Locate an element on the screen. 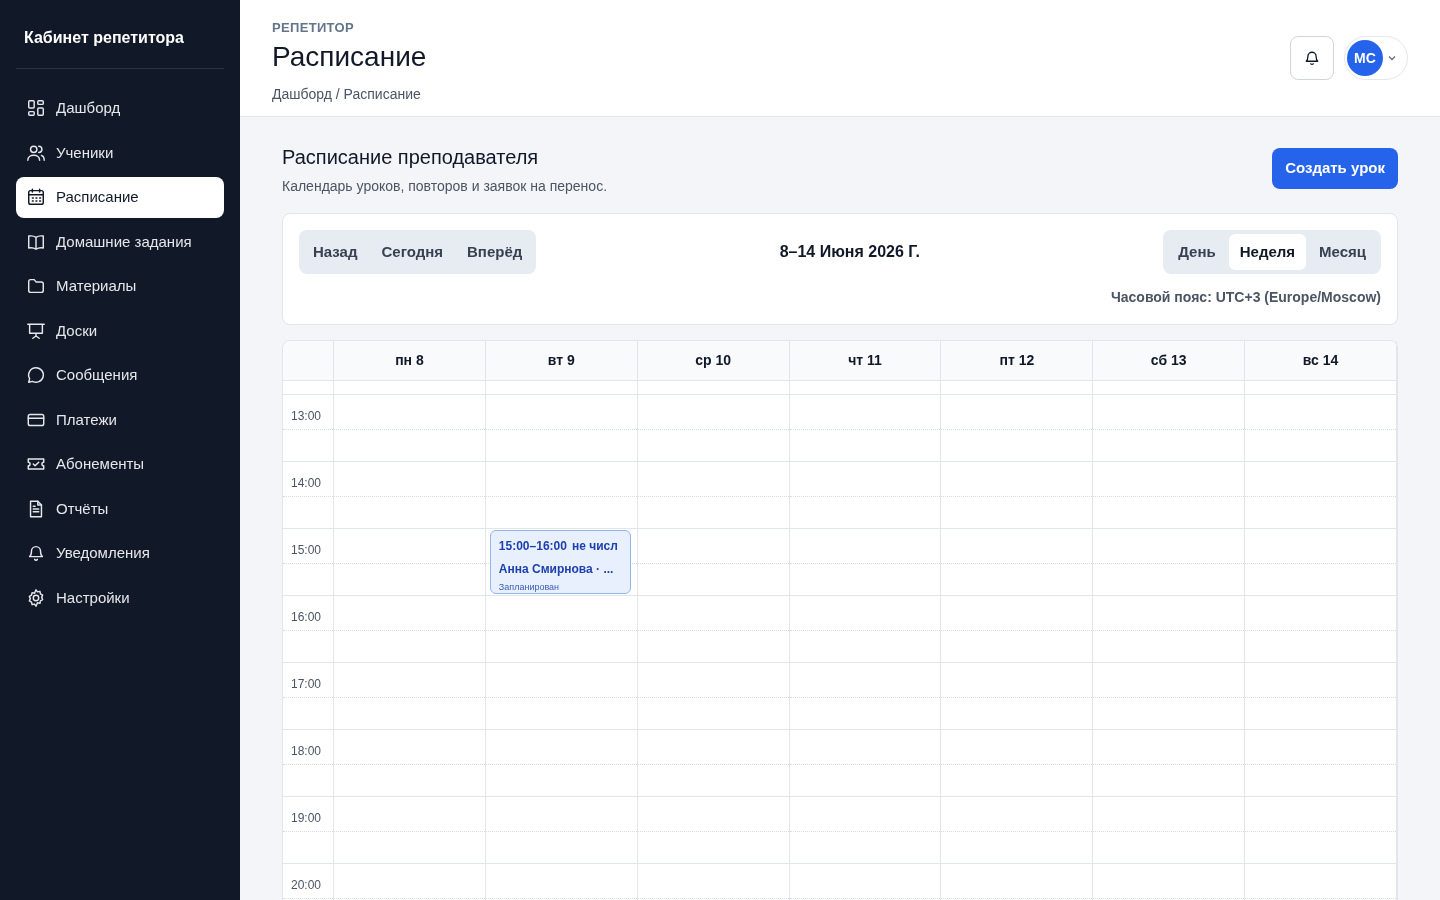  day-header: пн 8 is located at coordinates (409, 360).